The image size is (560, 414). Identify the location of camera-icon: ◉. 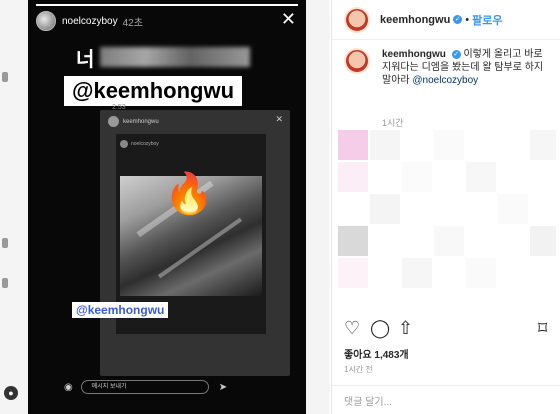
(68, 387).